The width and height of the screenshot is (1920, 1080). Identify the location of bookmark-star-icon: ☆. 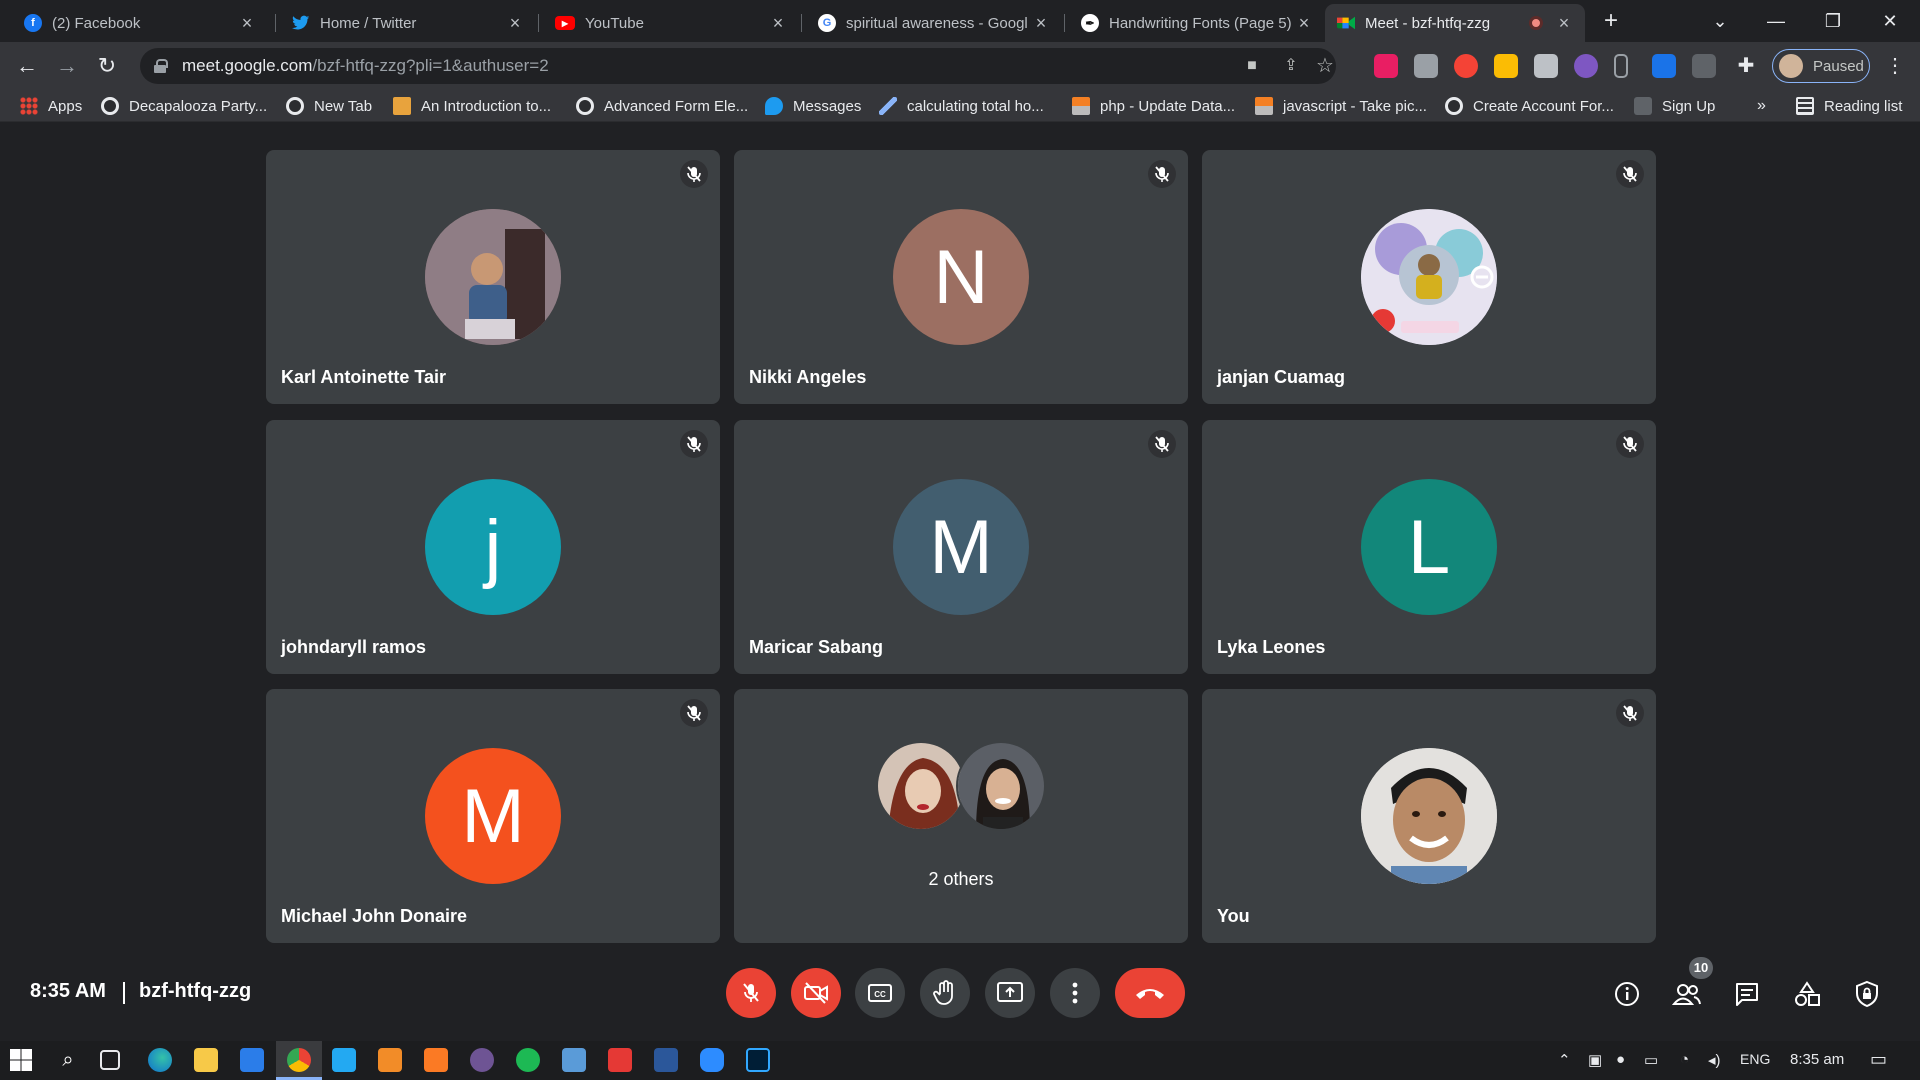
(1325, 66).